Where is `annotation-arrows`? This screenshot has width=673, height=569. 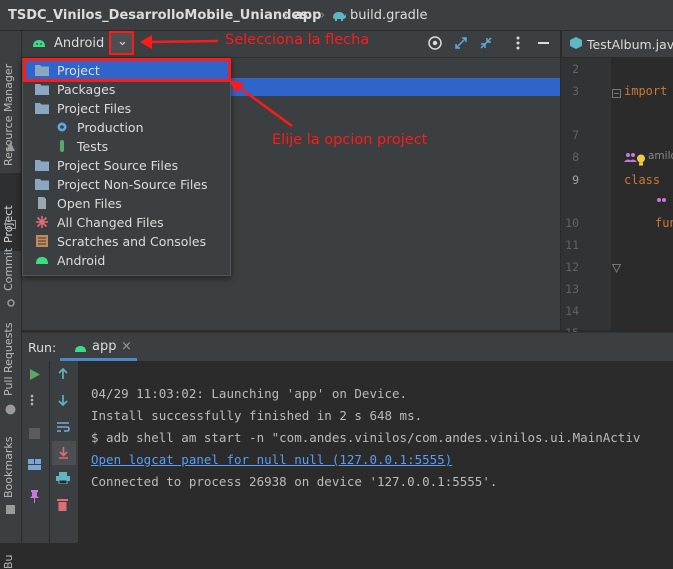 annotation-arrows is located at coordinates (216, 81).